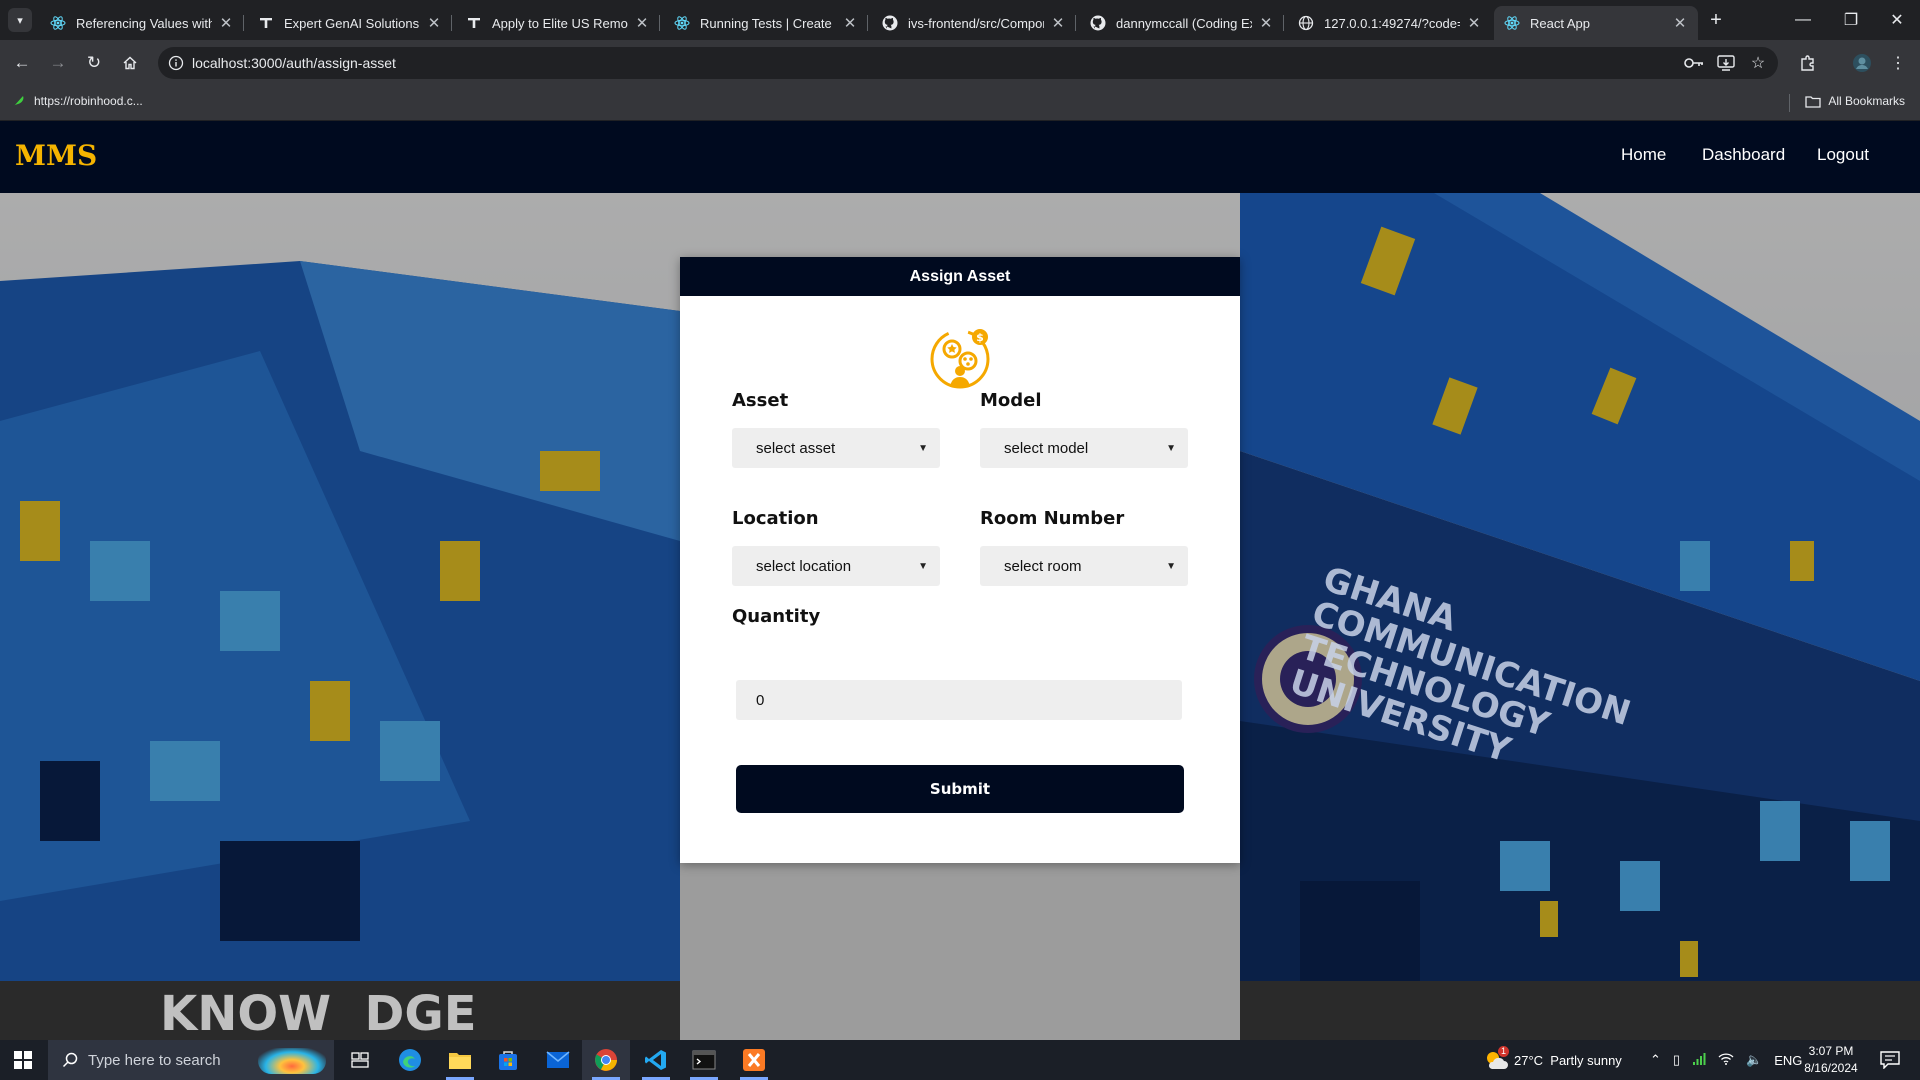  I want to click on edge-icon, so click(410, 1060).